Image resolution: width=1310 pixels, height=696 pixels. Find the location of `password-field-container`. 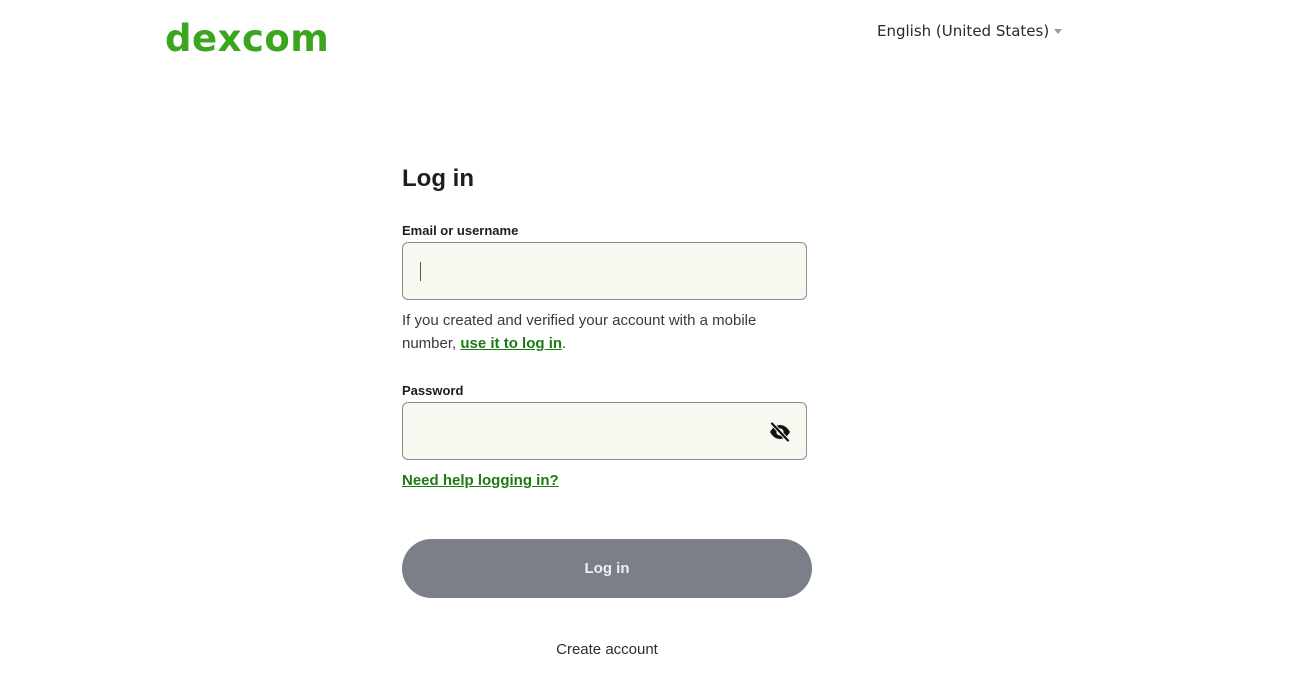

password-field-container is located at coordinates (604, 431).